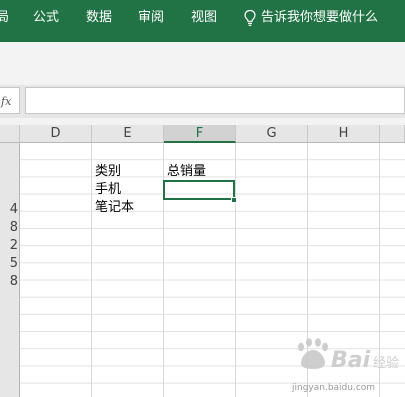 The image size is (405, 397). I want to click on formula-bar: fx, so click(202, 101).